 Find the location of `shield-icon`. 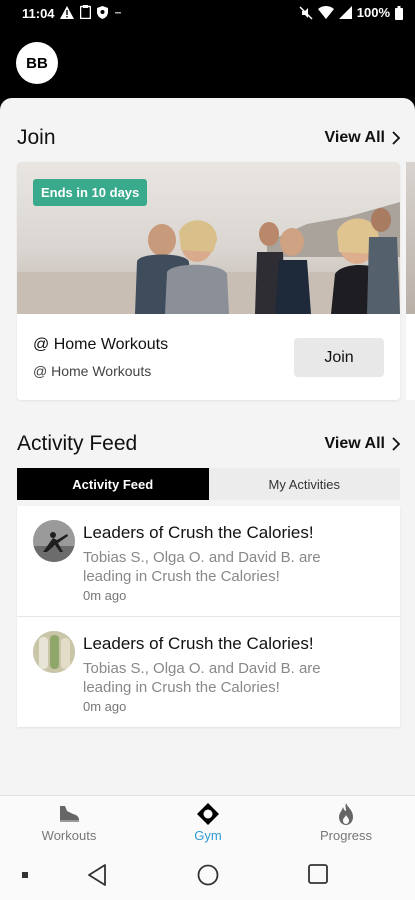

shield-icon is located at coordinates (102, 12).